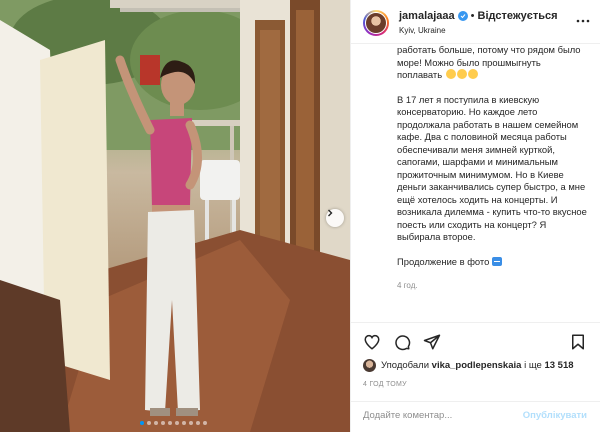 This screenshot has width=600, height=432. Describe the element at coordinates (477, 365) in the screenshot. I see `liker-username-link: vika_podlepenskaia` at that location.